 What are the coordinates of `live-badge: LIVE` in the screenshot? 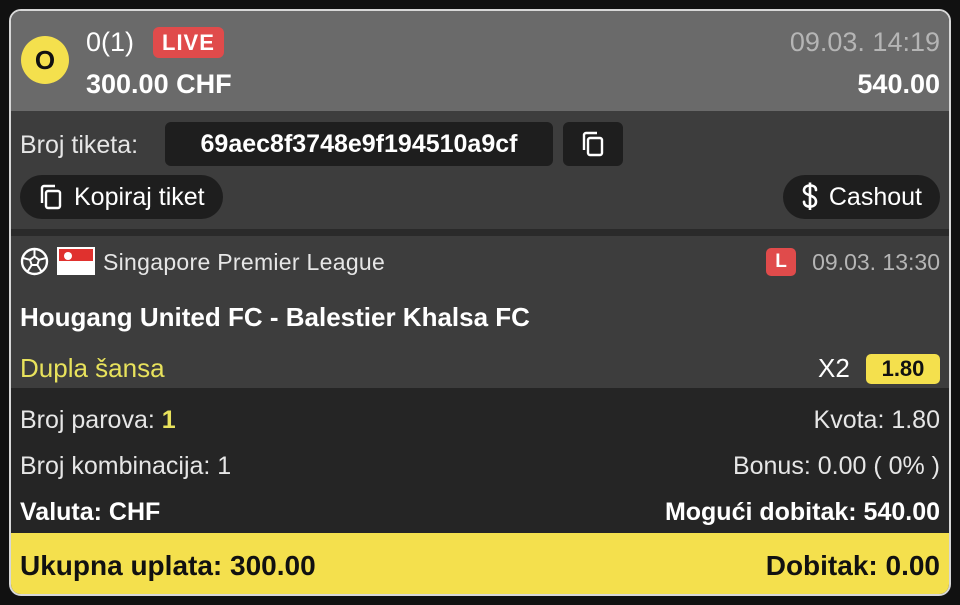 It's located at (188, 42).